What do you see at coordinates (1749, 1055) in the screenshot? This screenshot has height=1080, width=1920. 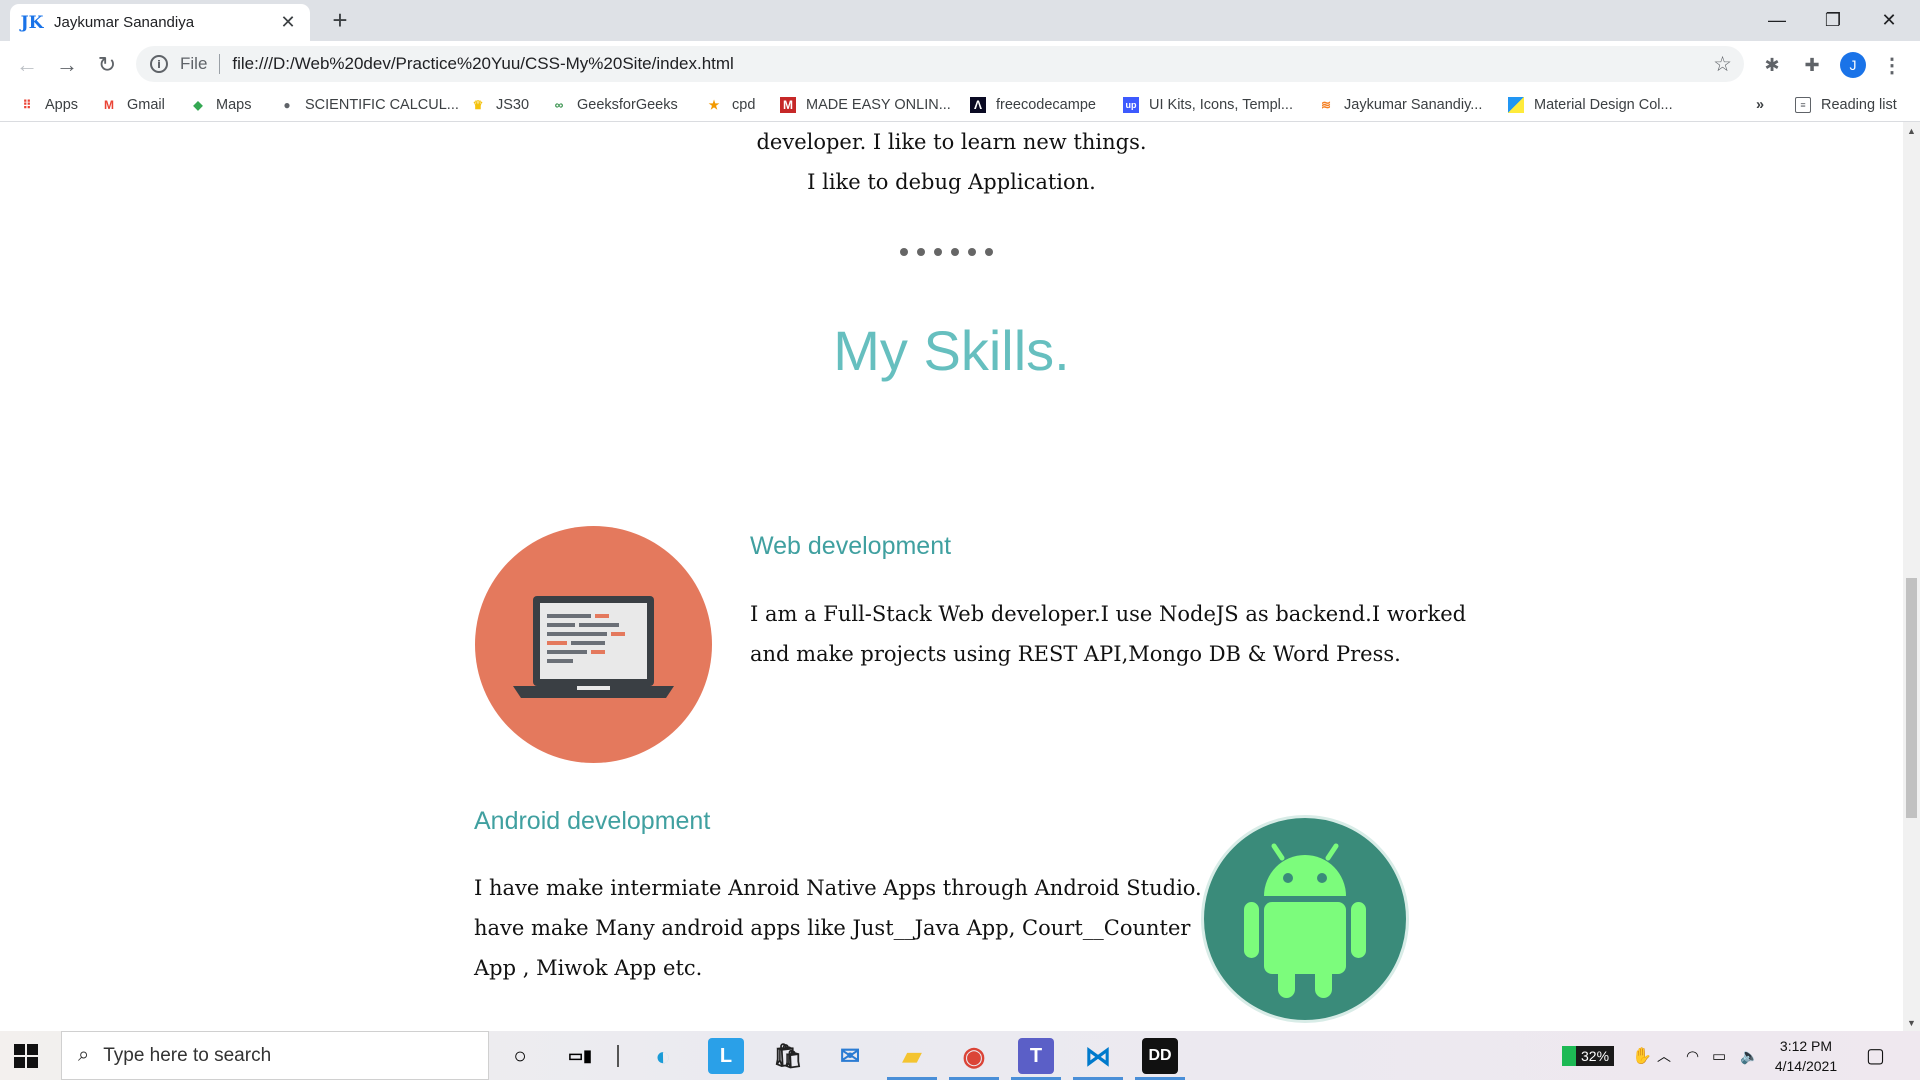 I see `volume-icon: 🔈` at bounding box center [1749, 1055].